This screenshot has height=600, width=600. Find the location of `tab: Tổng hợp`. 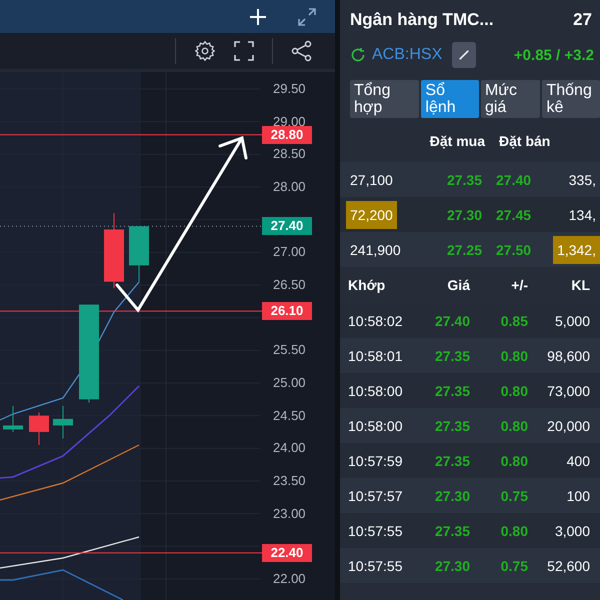

tab: Tổng hợp is located at coordinates (385, 99).